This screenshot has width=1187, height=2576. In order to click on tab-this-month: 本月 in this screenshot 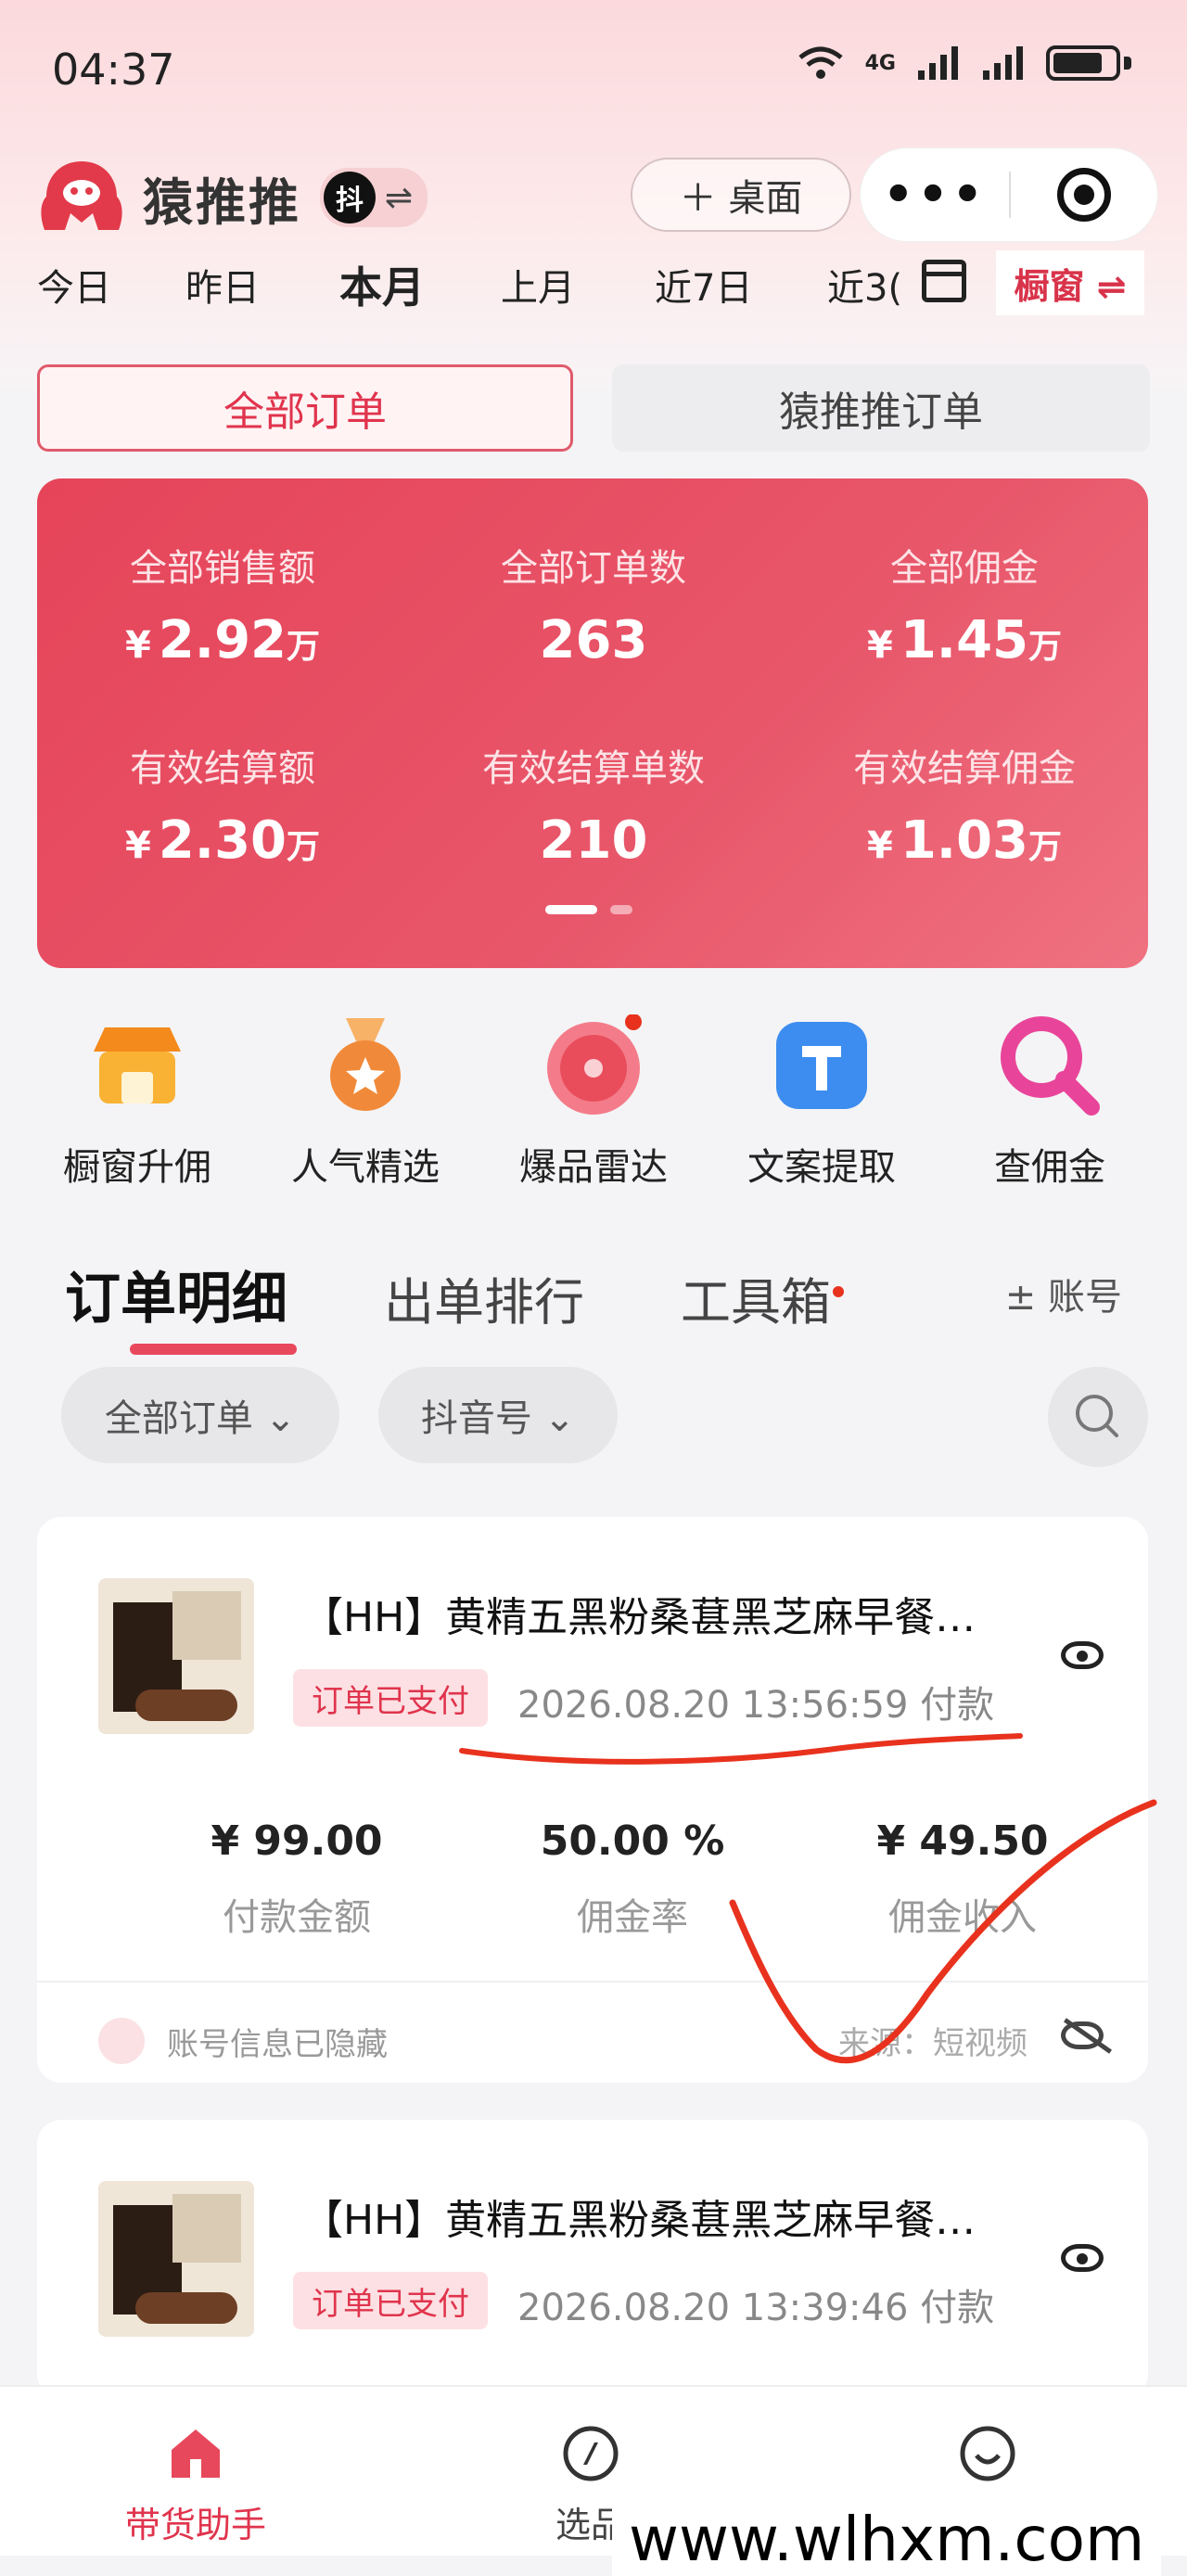, I will do `click(420, 284)`.